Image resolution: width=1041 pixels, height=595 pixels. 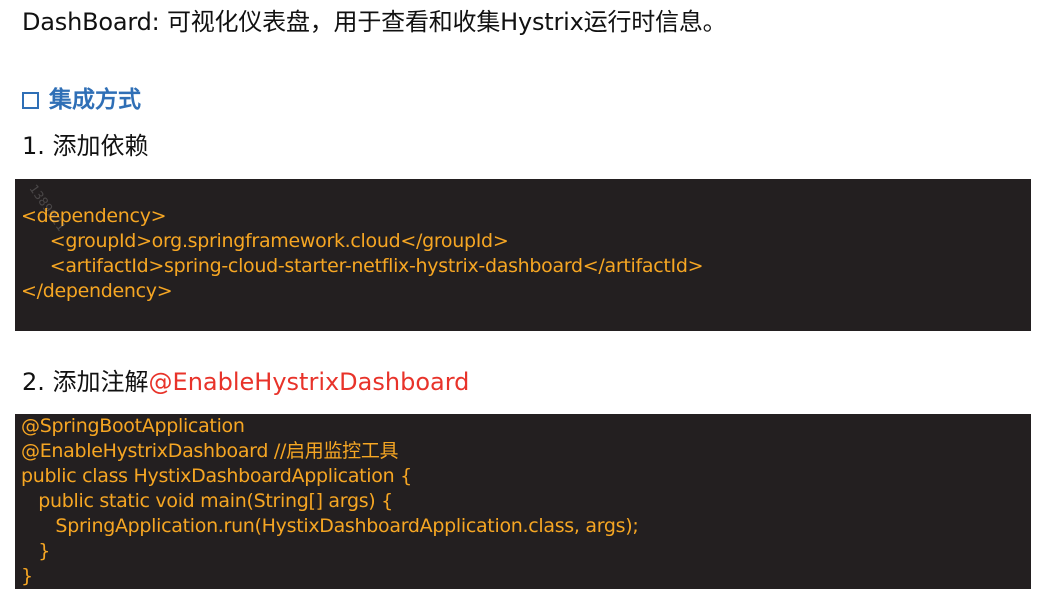 What do you see at coordinates (439, 22) in the screenshot?
I see `intro-text: : 可视化仪表盘，用于查看和收集Hystrix运行时信息。` at bounding box center [439, 22].